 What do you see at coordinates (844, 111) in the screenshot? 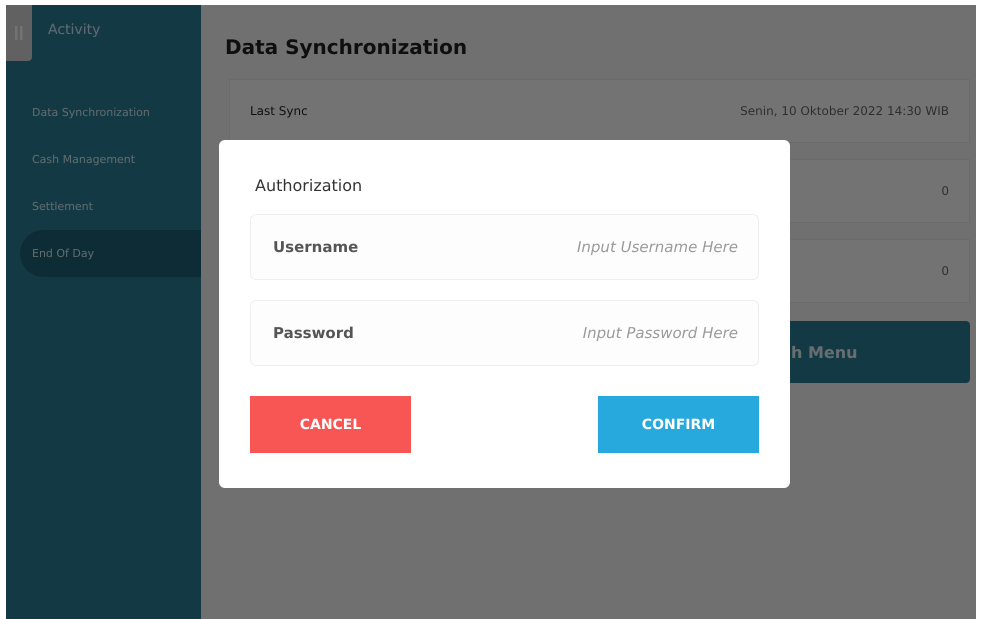
I see `row-value: Senin, 10 Oktober 2022 14:30 WIB` at bounding box center [844, 111].